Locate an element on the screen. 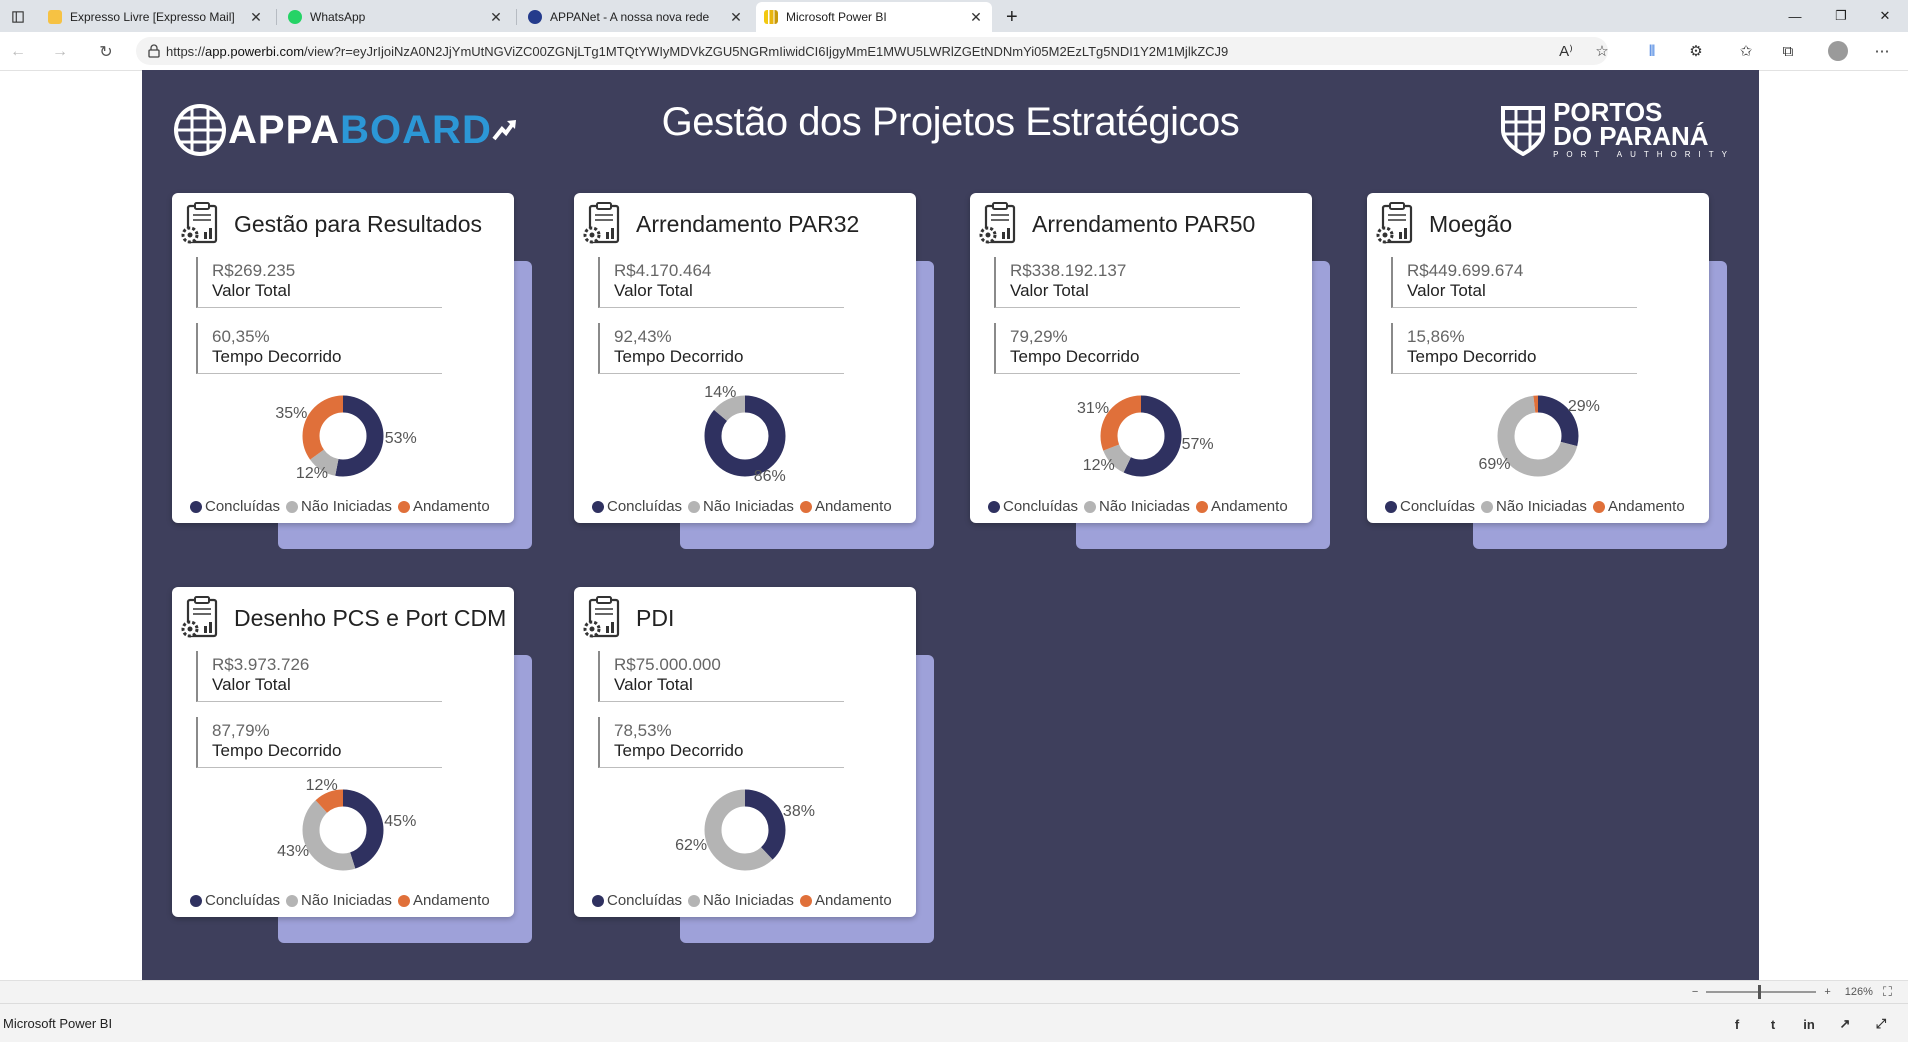 The width and height of the screenshot is (1908, 1042). kpi-tempo-decorrido: 60,35% Tempo Decorrido is located at coordinates (319, 348).